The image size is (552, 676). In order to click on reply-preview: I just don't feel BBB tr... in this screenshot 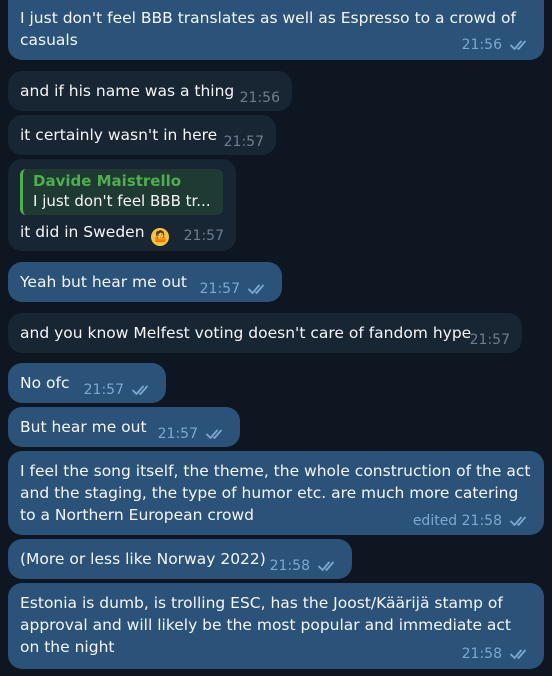, I will do `click(122, 201)`.